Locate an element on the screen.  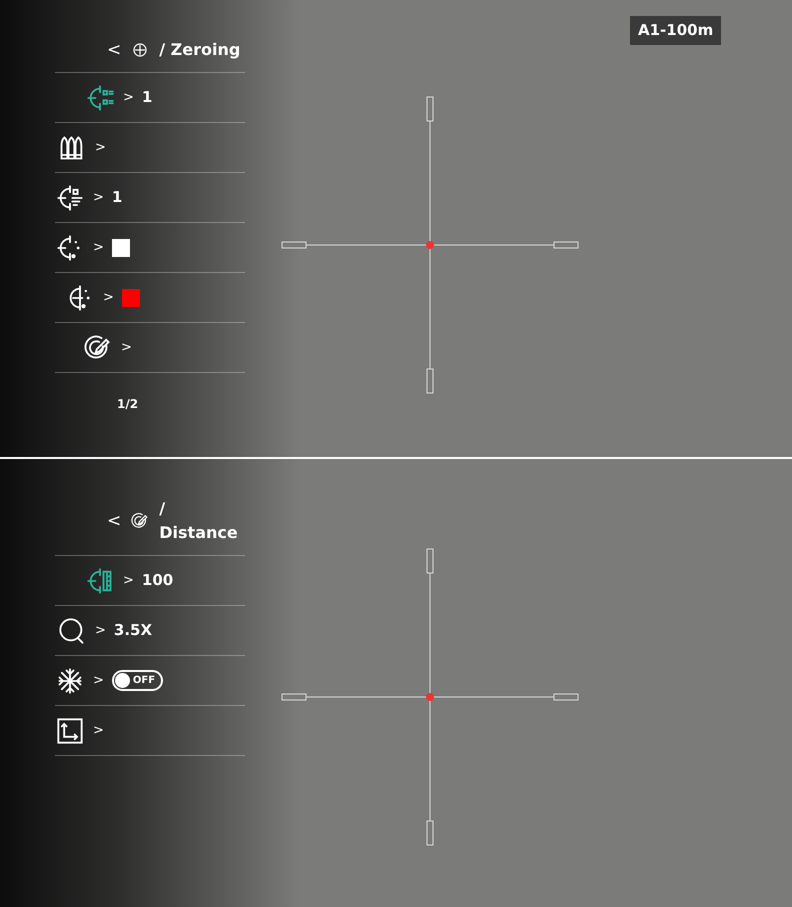
axes-icon is located at coordinates (70, 730).